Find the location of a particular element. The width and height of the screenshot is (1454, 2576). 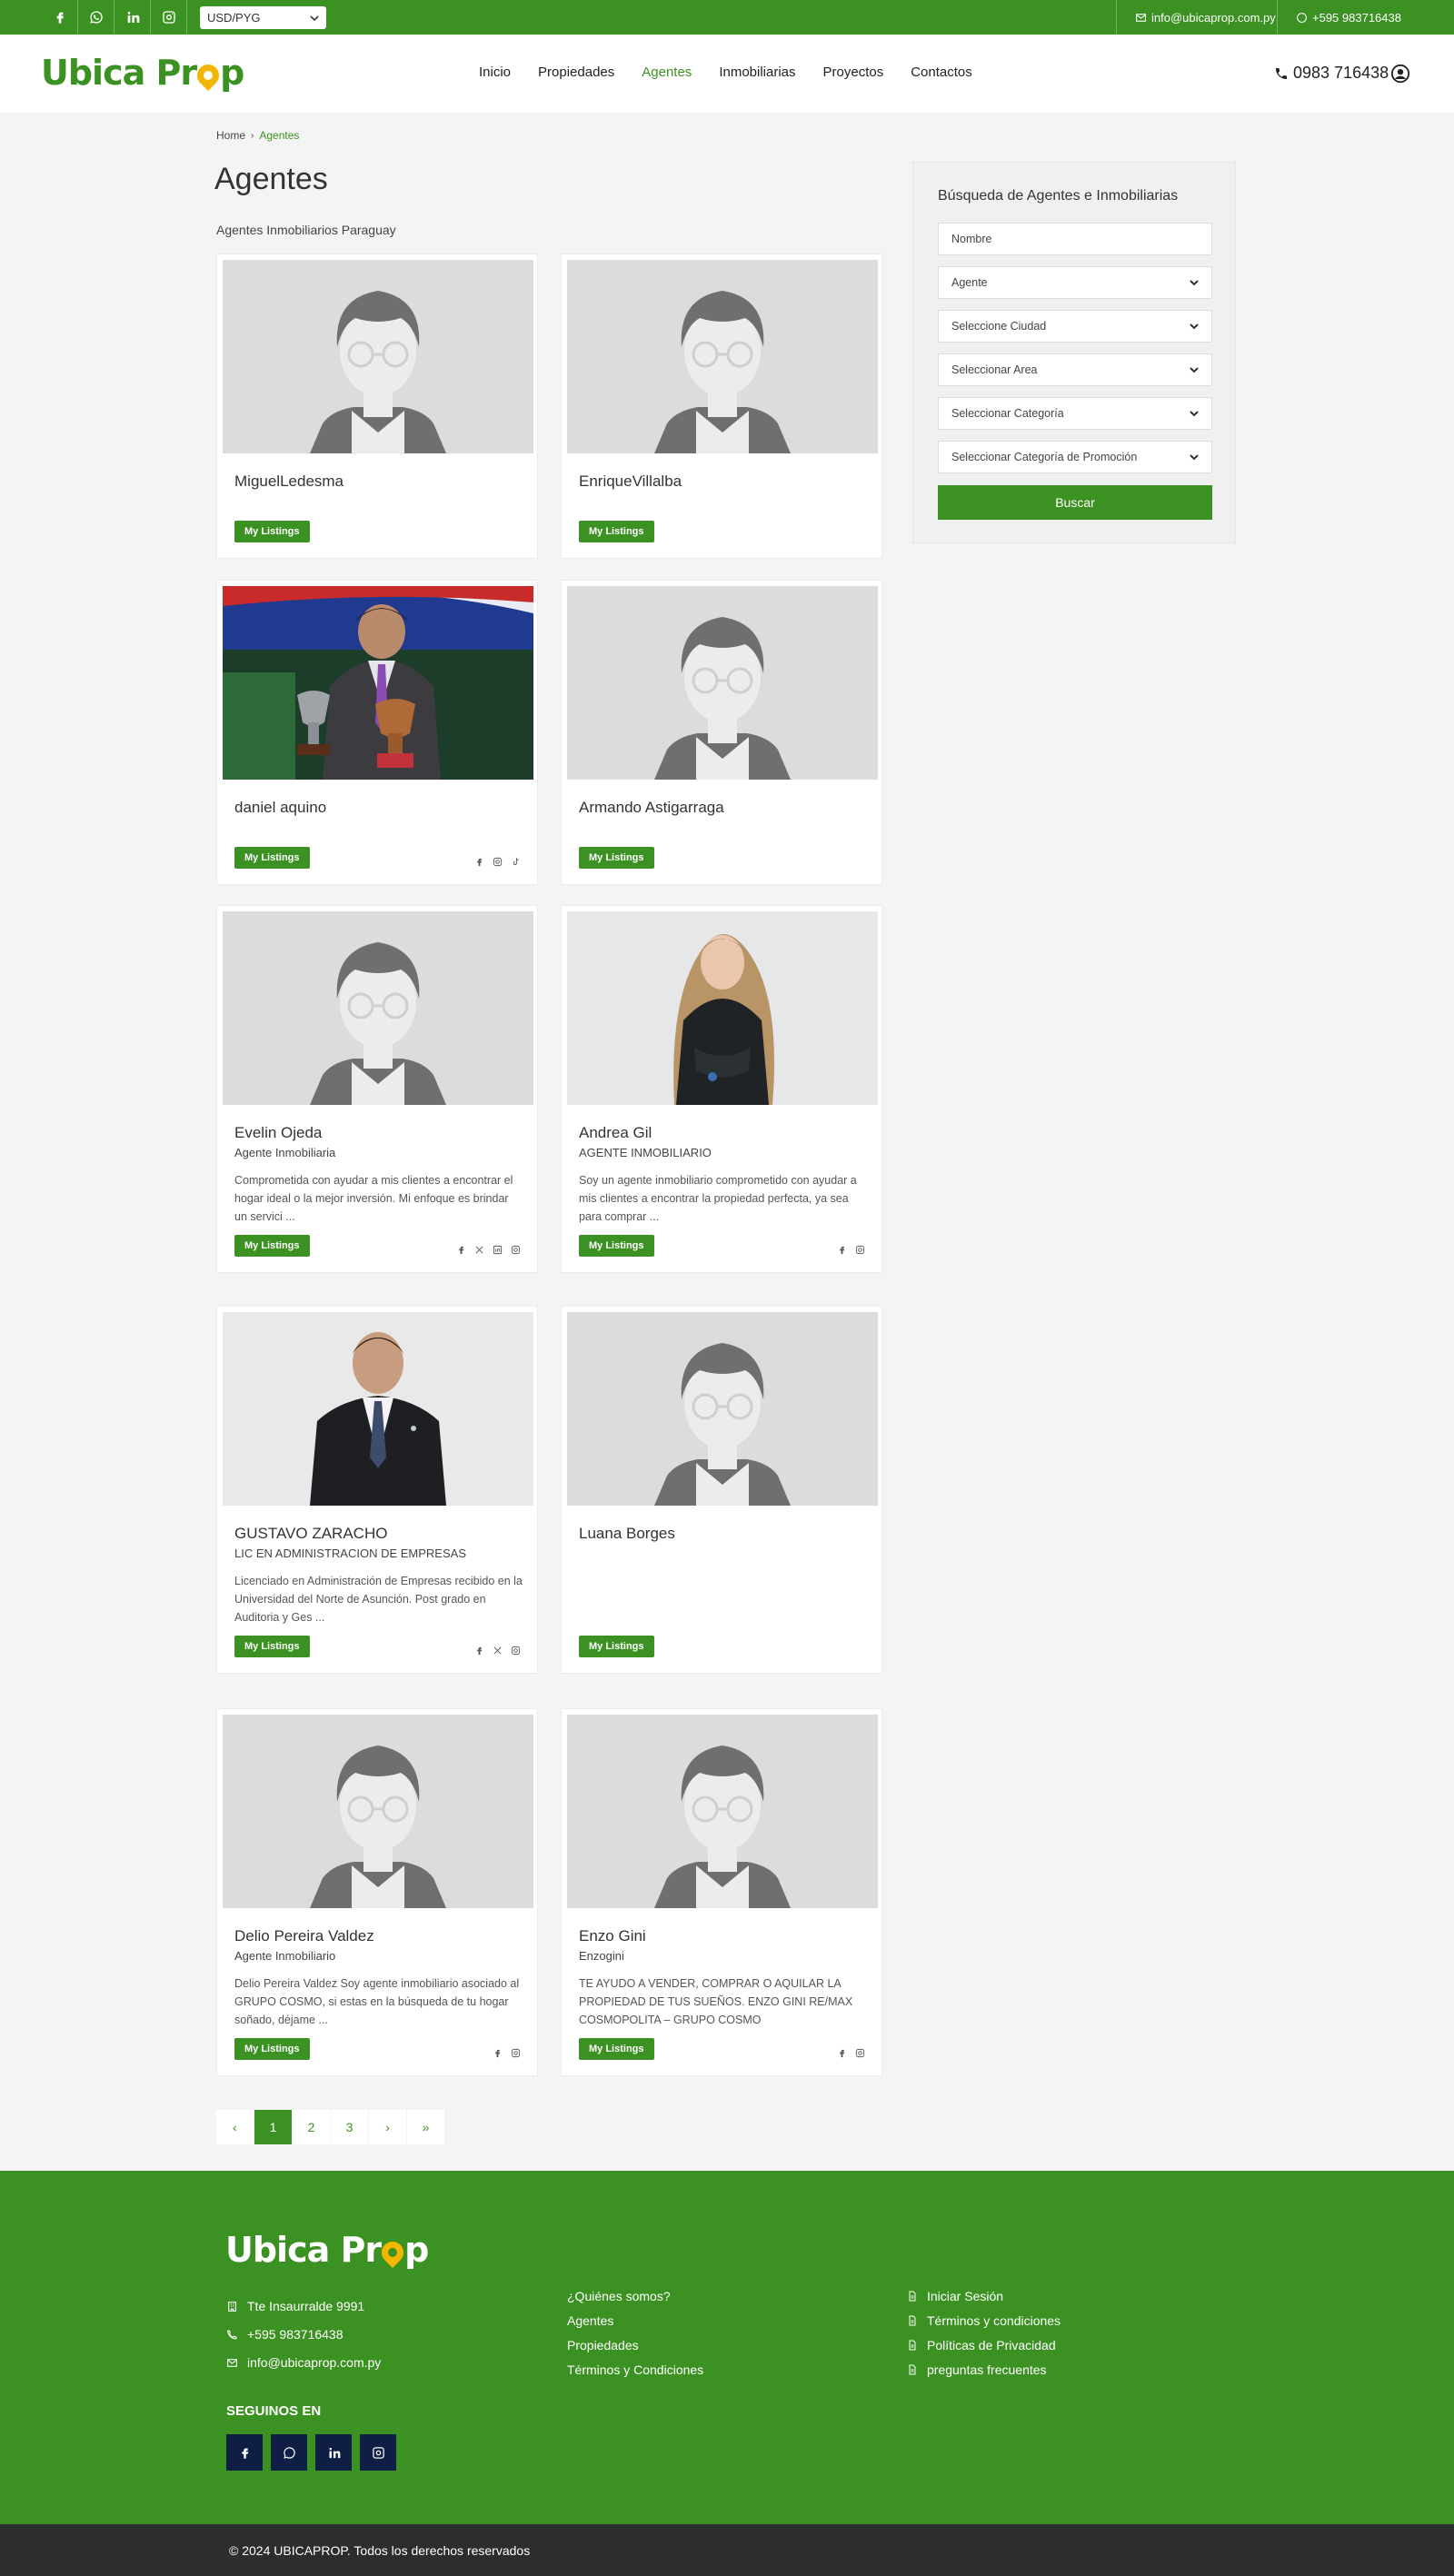

agent-name: GUSTAVO ZARACHO is located at coordinates (310, 1534).